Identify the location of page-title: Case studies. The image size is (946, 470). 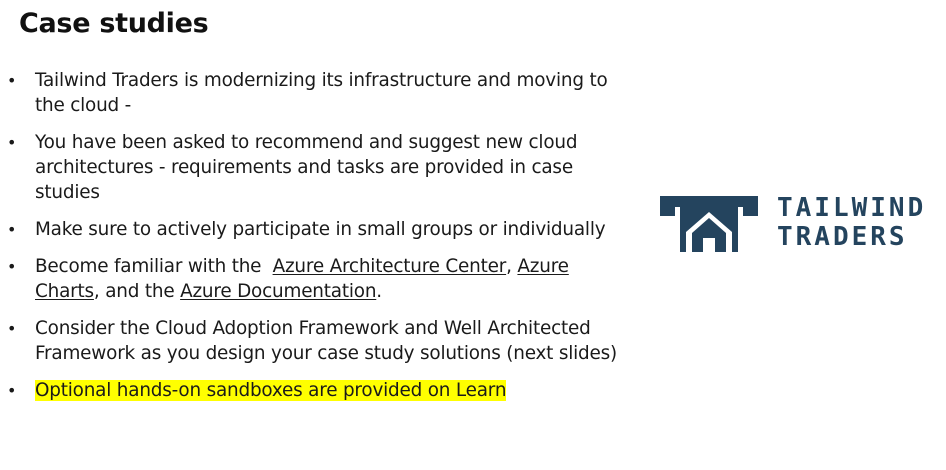
(114, 23).